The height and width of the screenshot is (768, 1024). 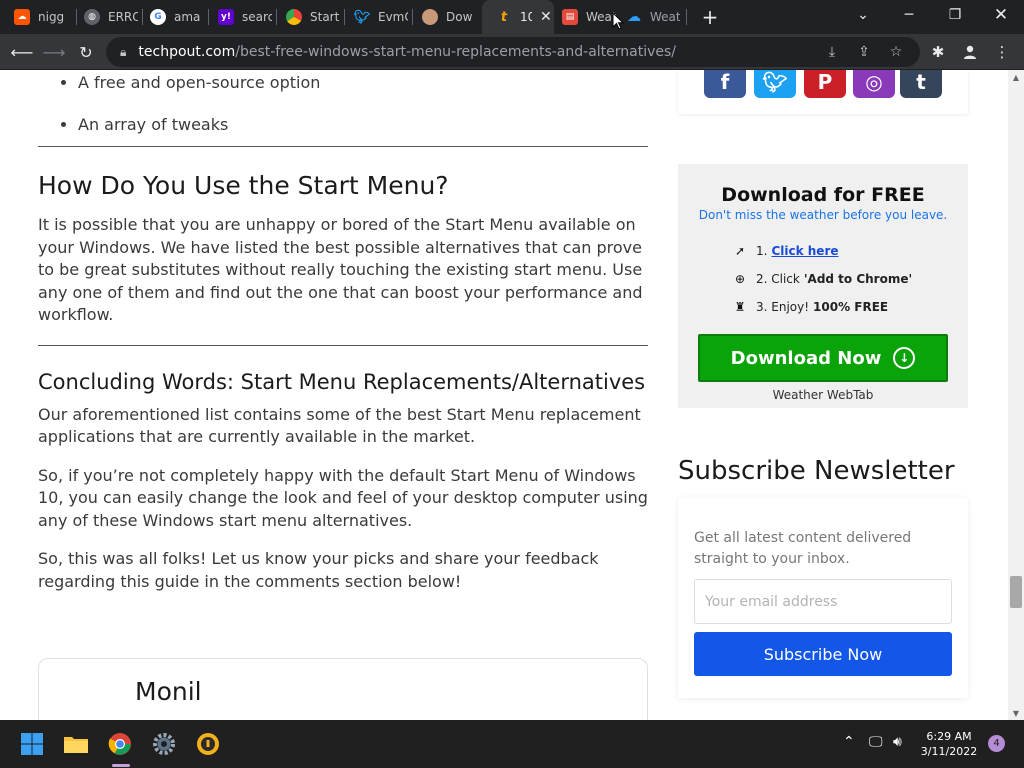 I want to click on restore-icon: ❐, so click(x=955, y=15).